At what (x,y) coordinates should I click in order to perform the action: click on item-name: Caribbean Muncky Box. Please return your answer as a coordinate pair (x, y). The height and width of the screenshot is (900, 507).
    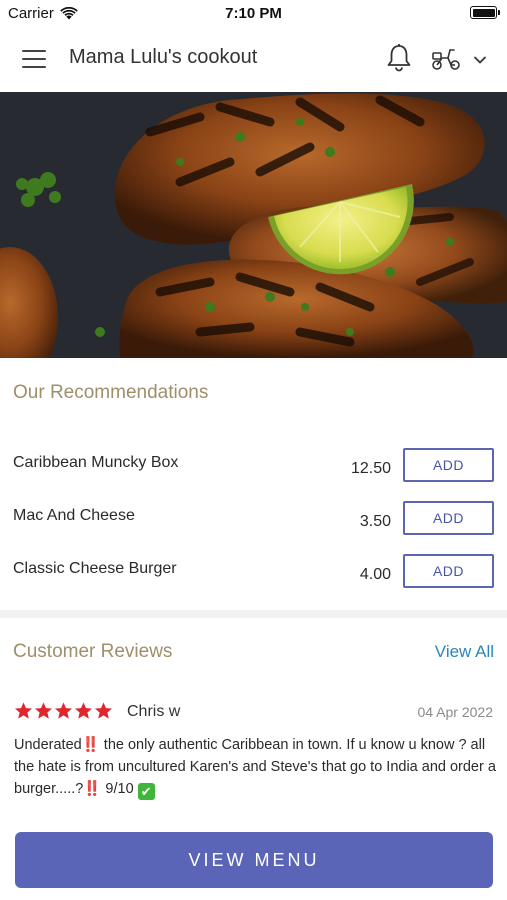
    Looking at the image, I should click on (96, 462).